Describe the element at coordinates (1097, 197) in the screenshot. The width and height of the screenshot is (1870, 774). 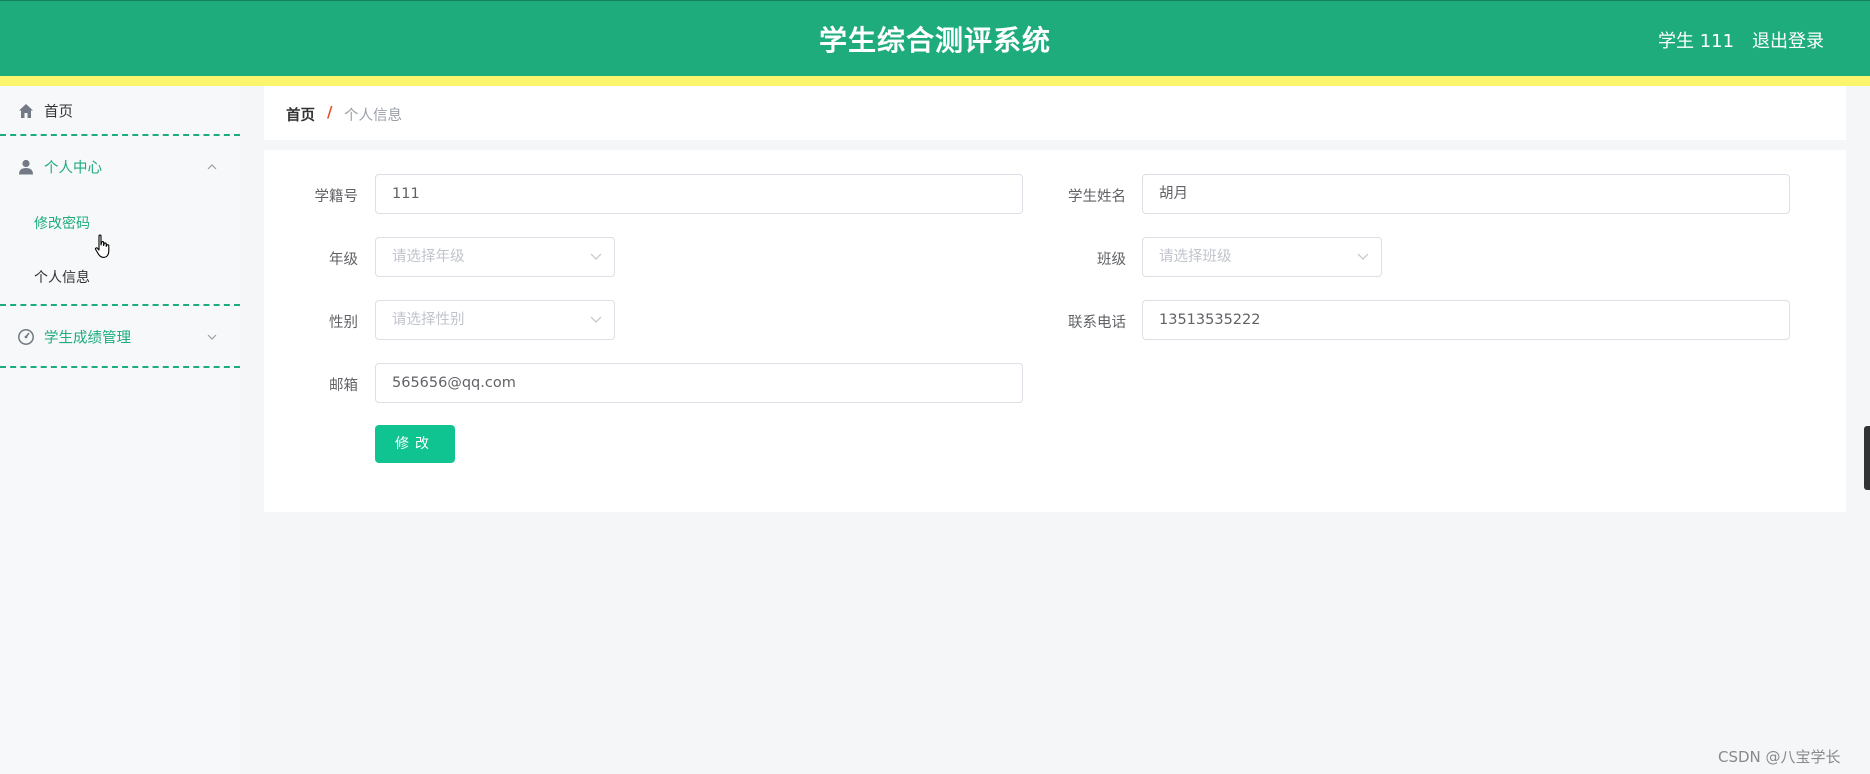
I see `student-name-label: 学生姓名` at that location.